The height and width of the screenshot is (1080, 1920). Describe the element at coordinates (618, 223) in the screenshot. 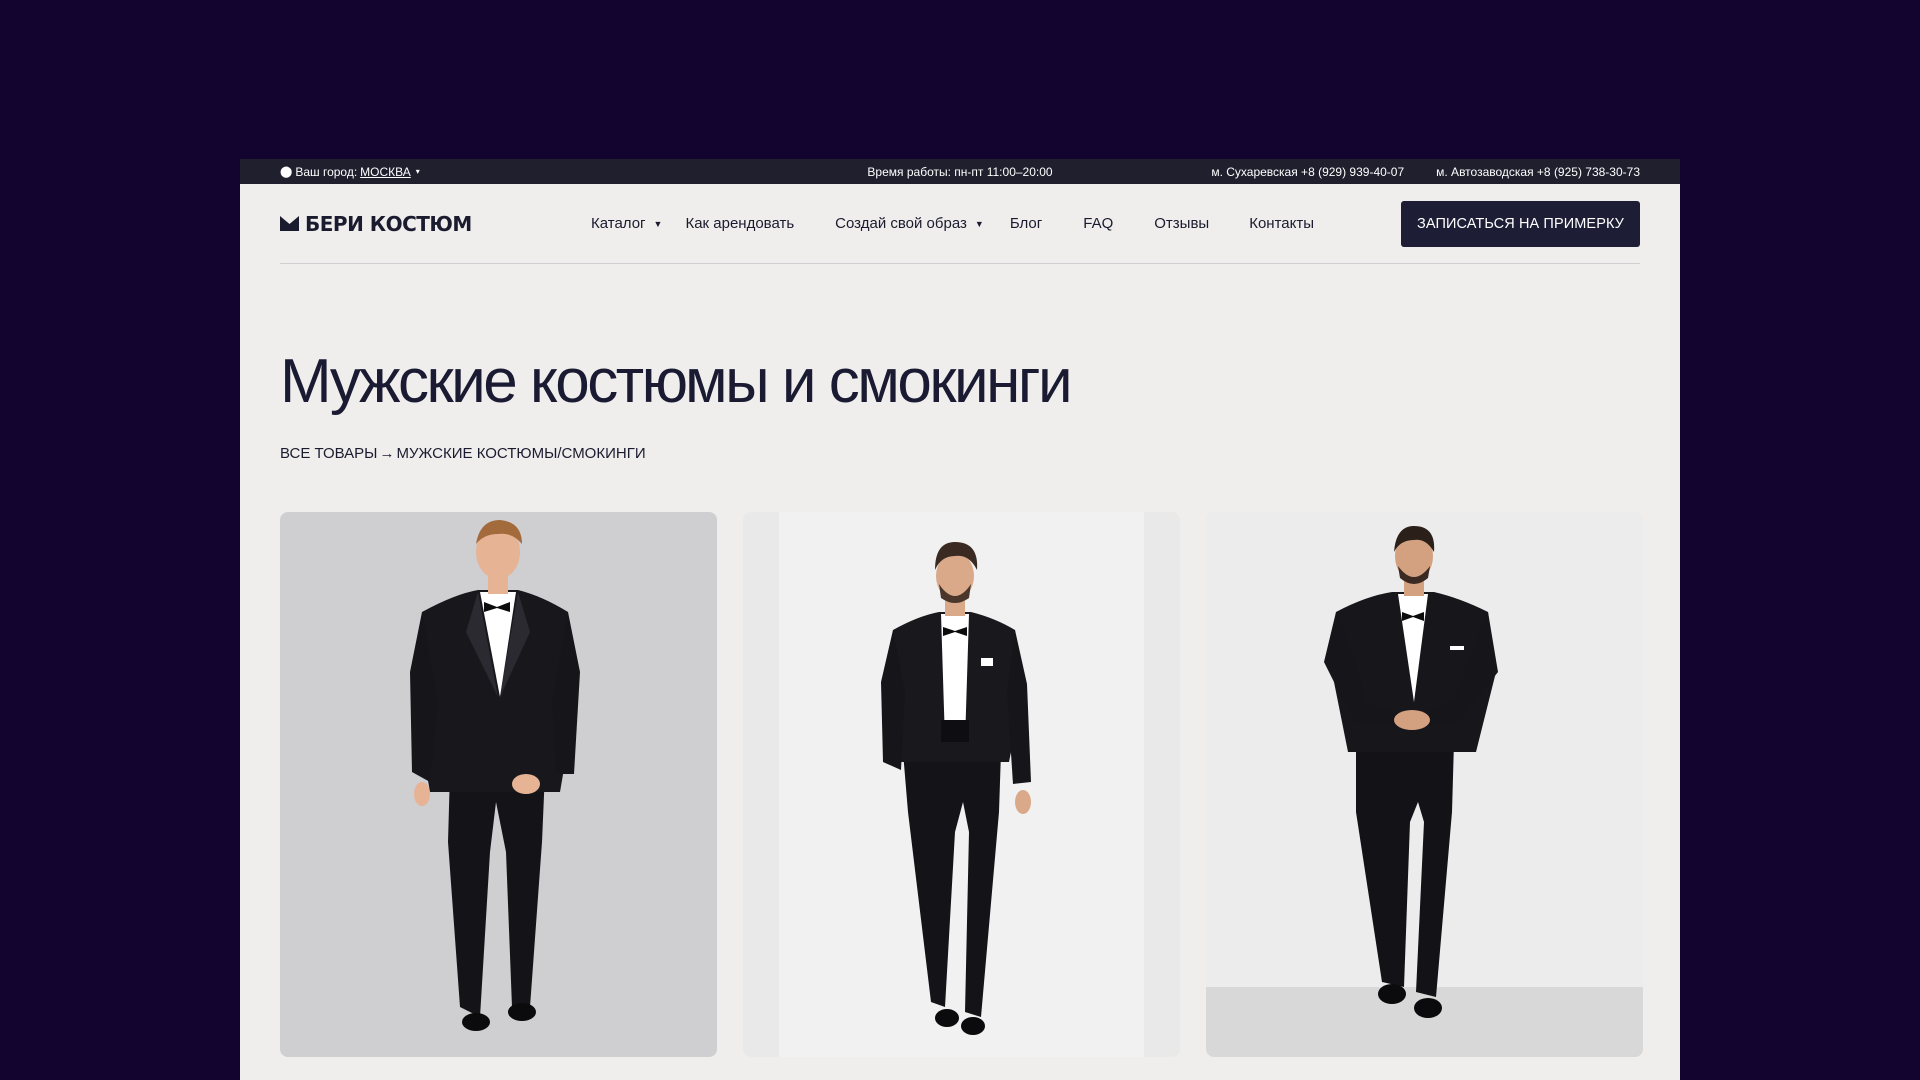

I see `nav-label: Каталог` at that location.